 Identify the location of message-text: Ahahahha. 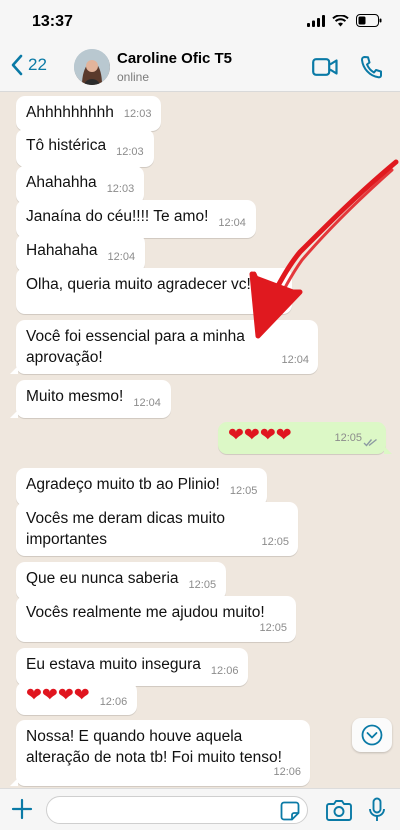
(61, 182).